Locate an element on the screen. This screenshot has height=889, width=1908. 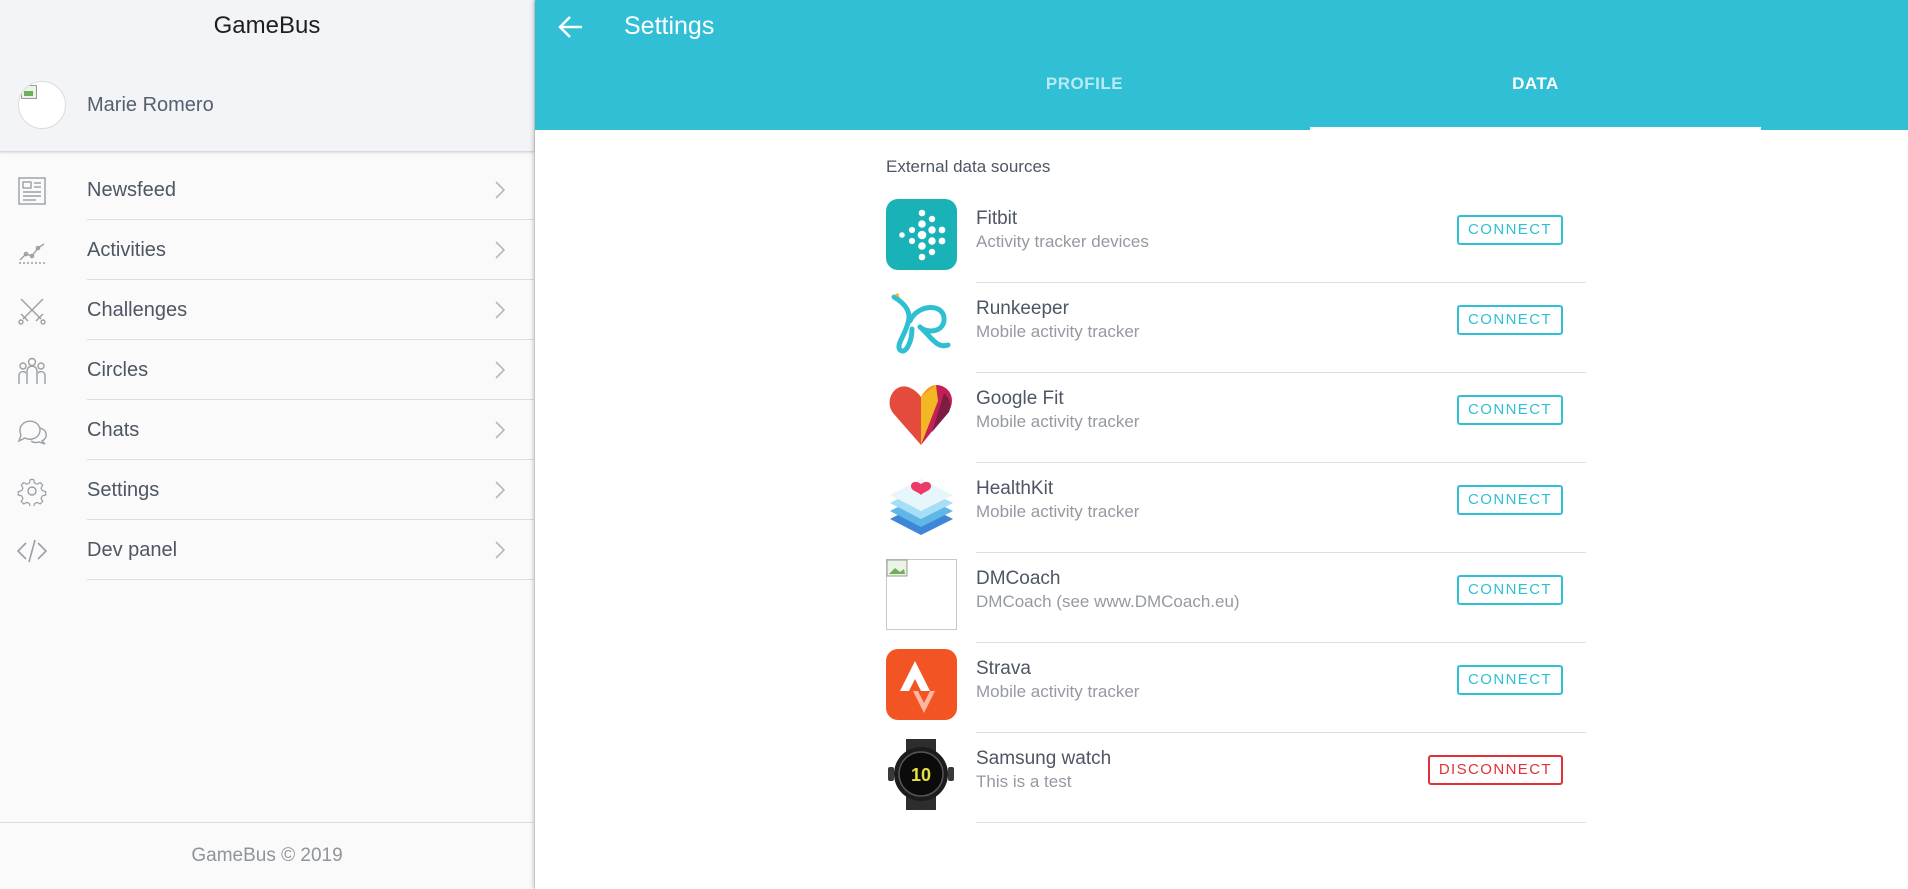
fitbit-logo is located at coordinates (921, 234).